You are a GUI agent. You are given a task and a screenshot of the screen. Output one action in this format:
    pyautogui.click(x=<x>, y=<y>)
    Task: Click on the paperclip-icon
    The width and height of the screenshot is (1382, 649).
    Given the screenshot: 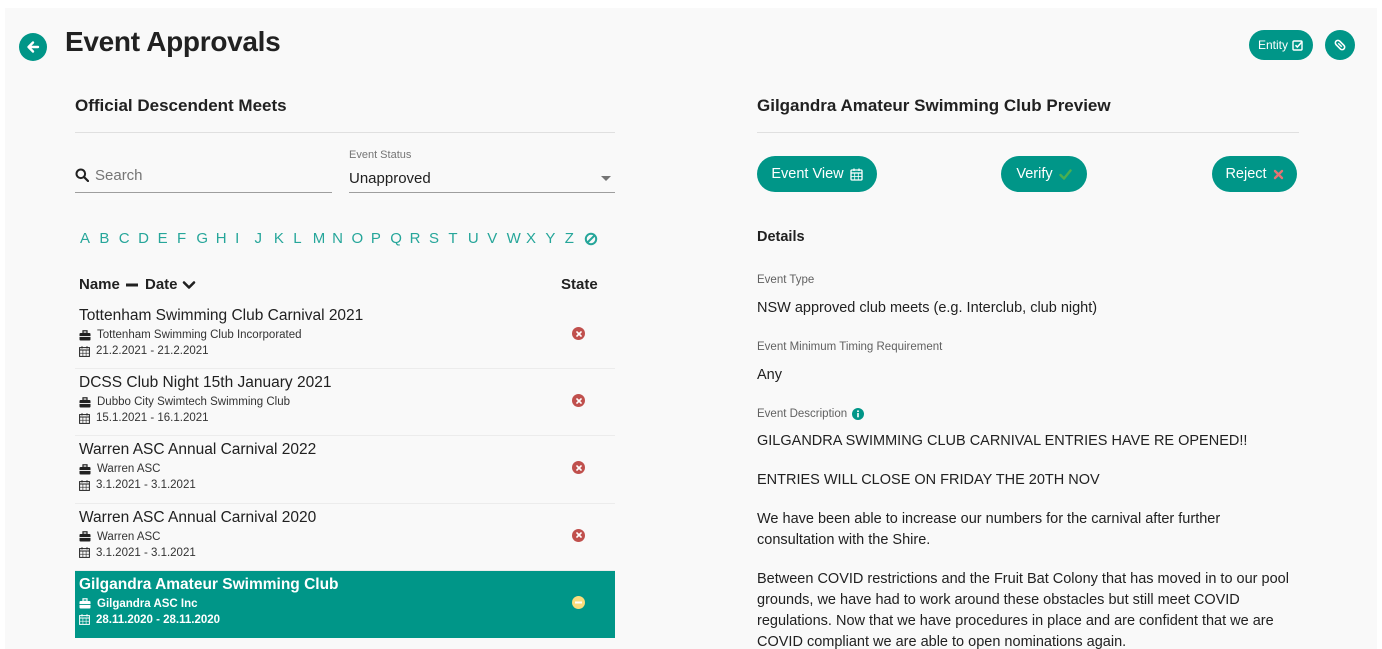 What is the action you would take?
    pyautogui.click(x=1340, y=45)
    